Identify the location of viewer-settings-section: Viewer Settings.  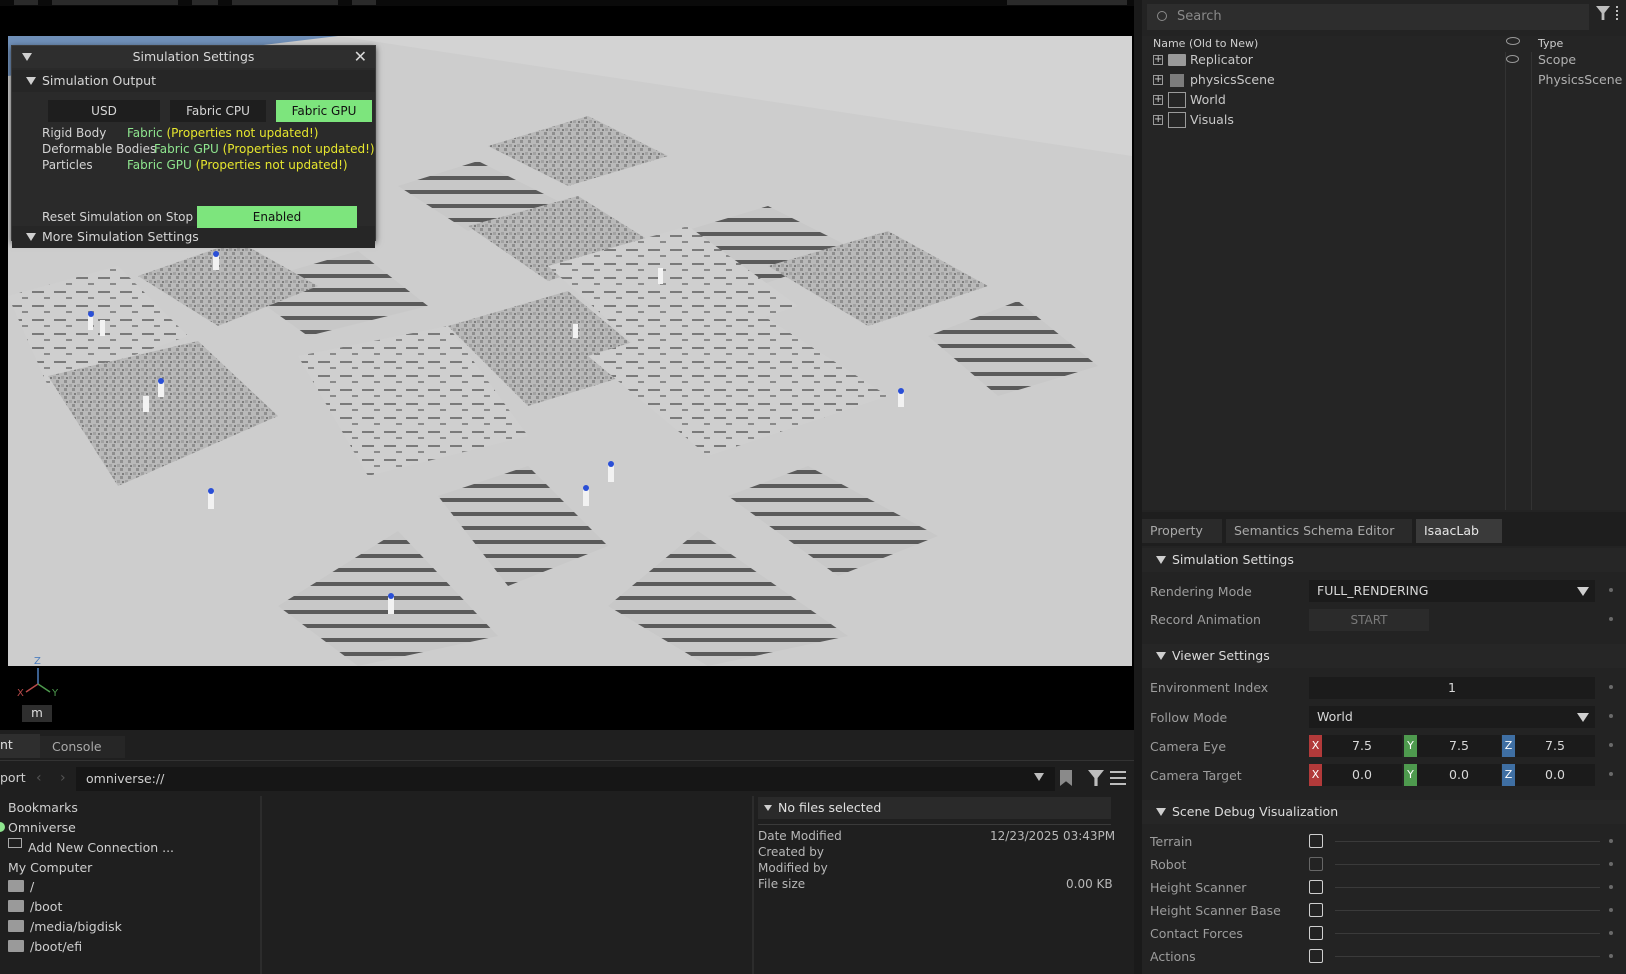
(1384, 656).